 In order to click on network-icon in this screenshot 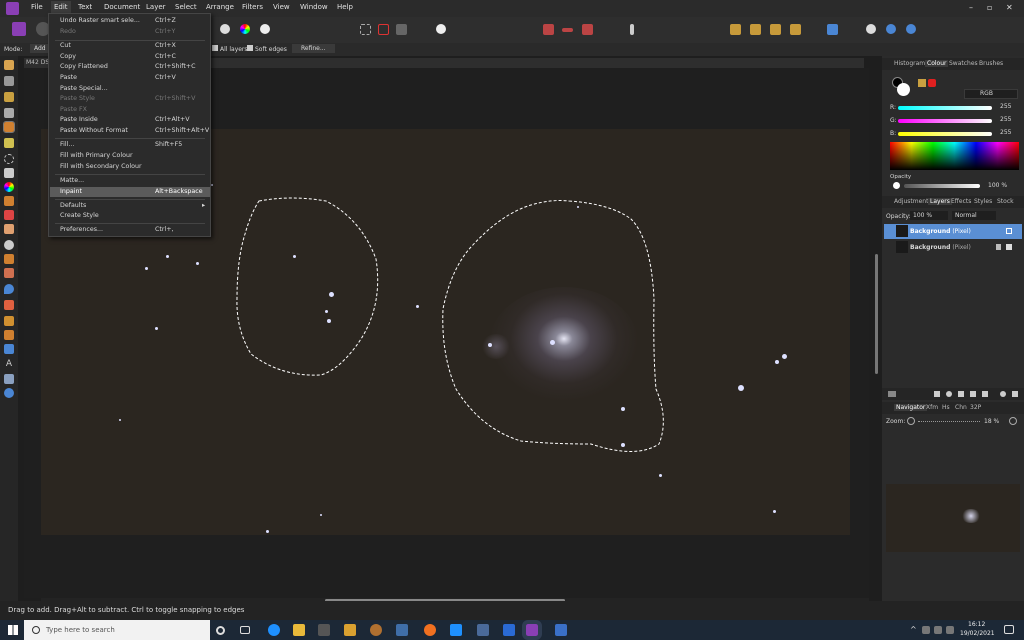, I will do `click(938, 630)`.